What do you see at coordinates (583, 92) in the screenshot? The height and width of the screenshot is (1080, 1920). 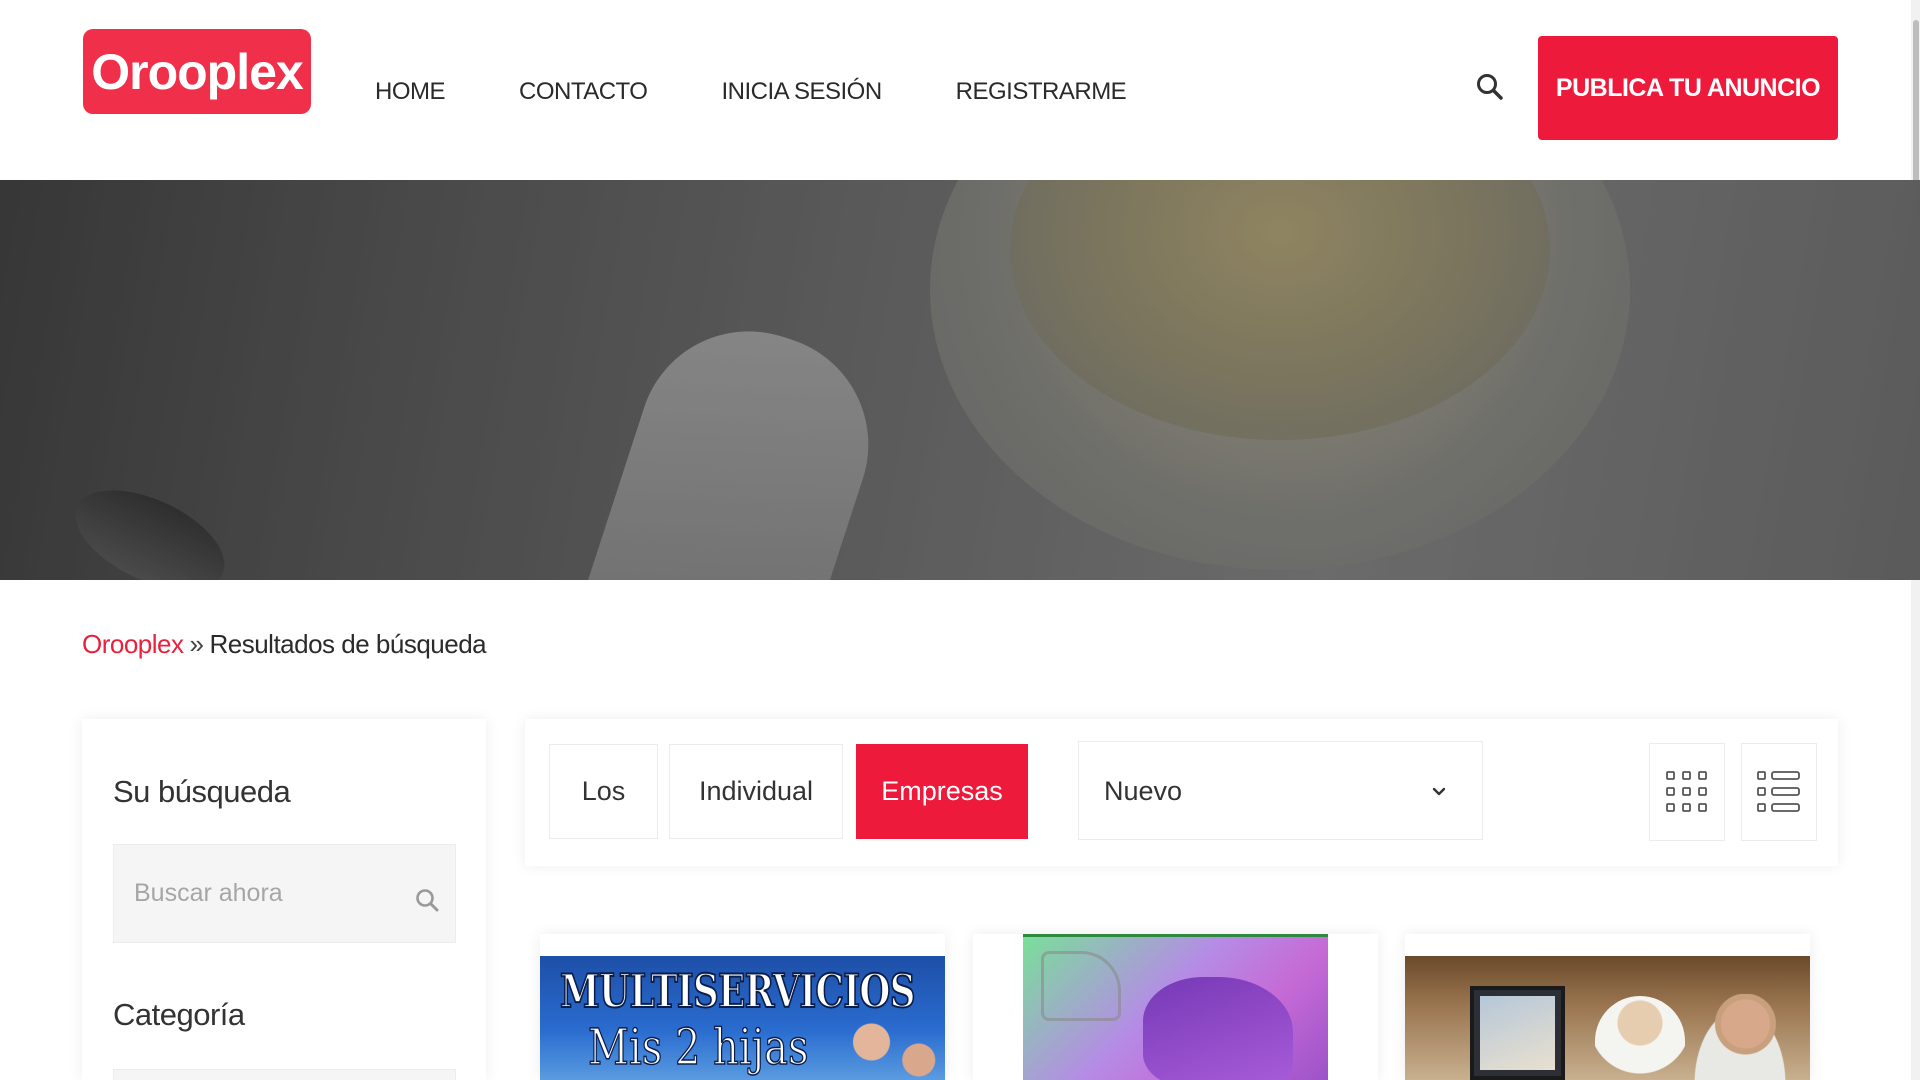 I see `nav-contacto: CONTACTO` at bounding box center [583, 92].